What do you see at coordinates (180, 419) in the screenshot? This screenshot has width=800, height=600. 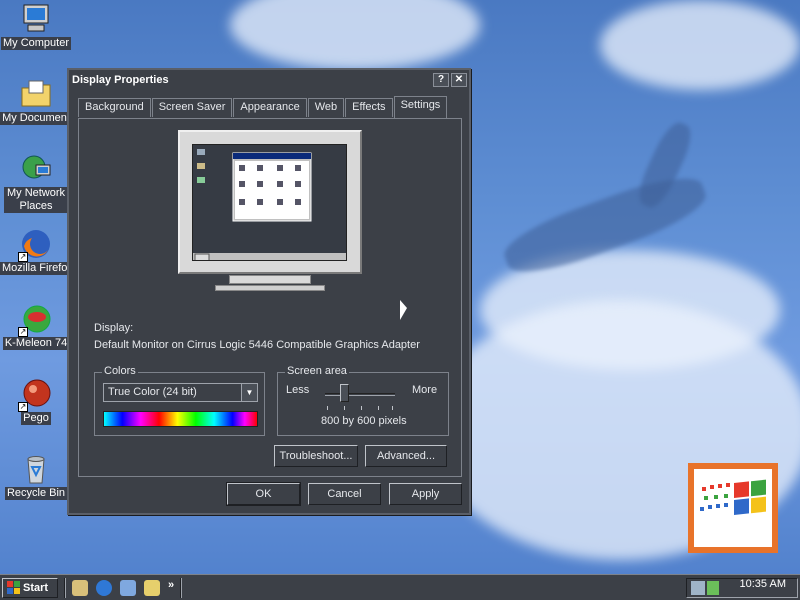 I see `color-spectrum-bar` at bounding box center [180, 419].